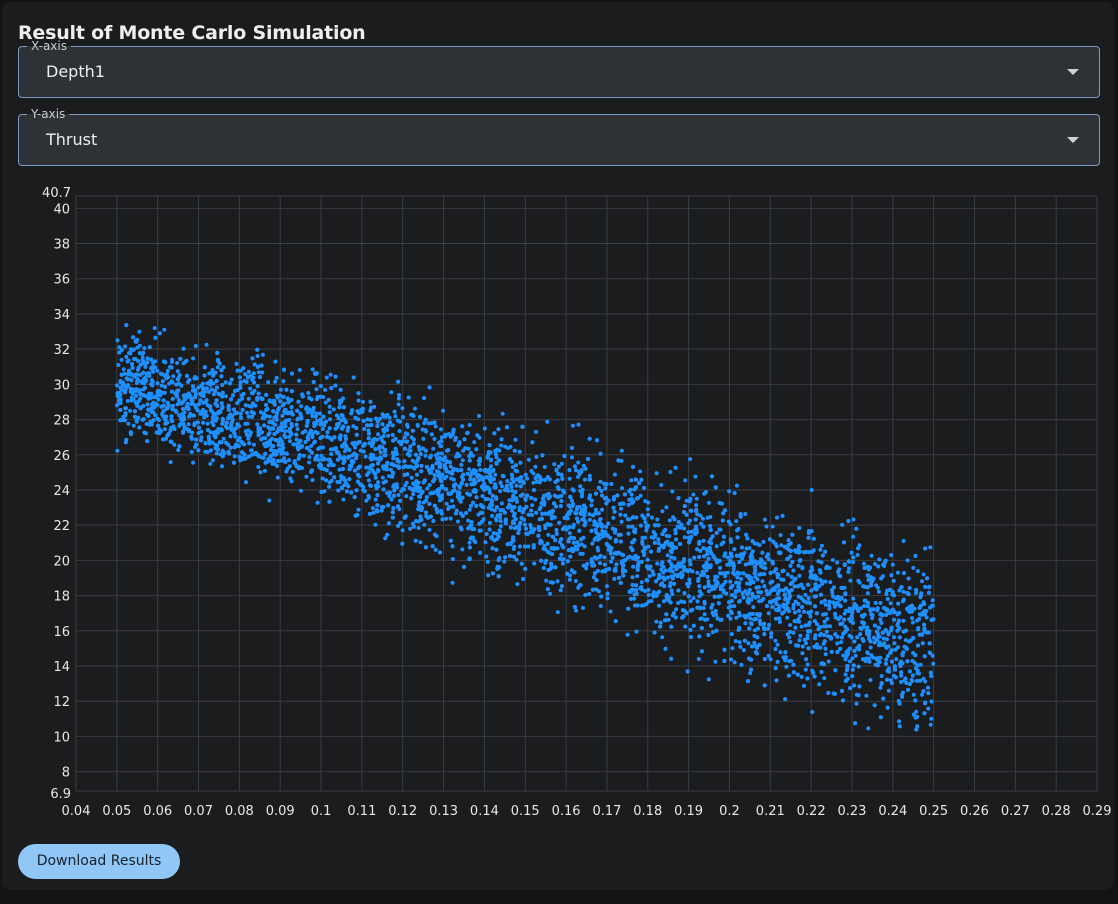 The height and width of the screenshot is (904, 1118). I want to click on x-axis-select: X-axis Depth1, so click(559, 68).